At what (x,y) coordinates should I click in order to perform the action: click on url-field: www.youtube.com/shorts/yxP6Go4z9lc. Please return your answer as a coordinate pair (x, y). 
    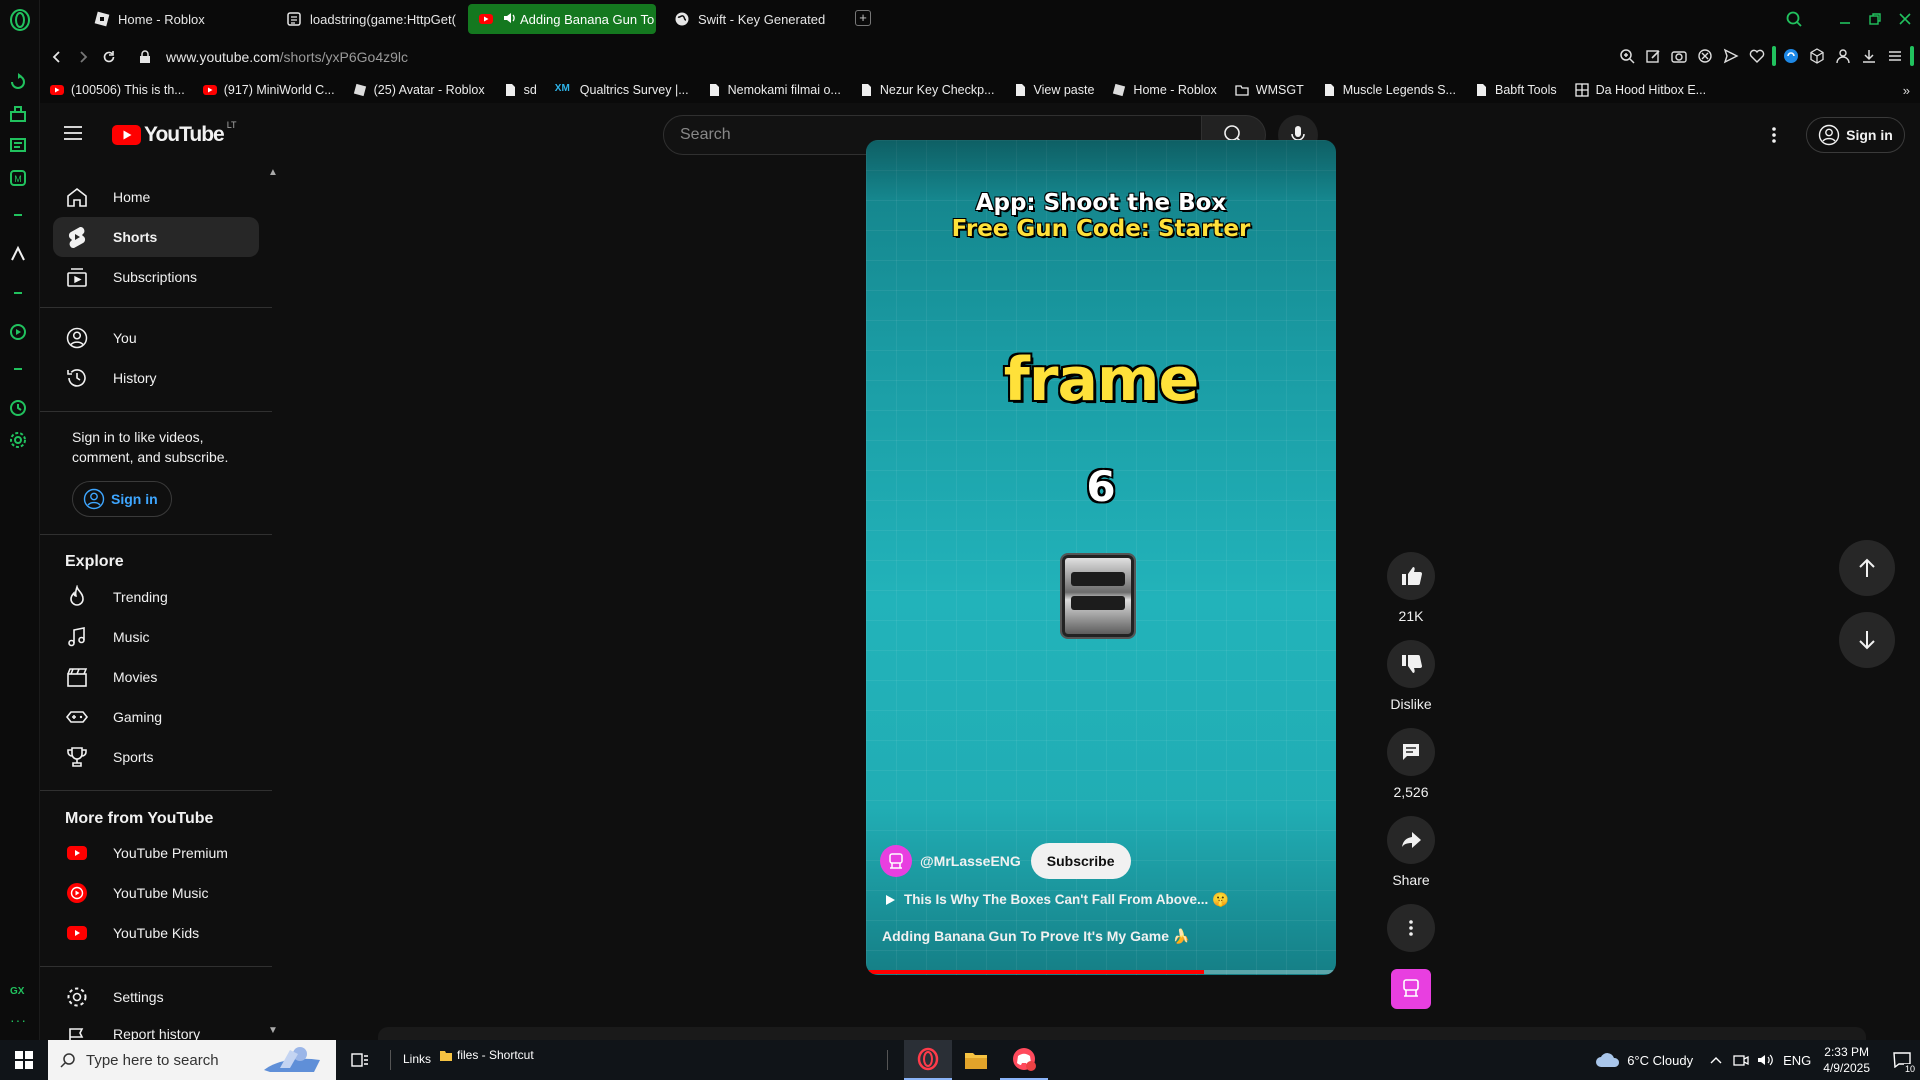
    Looking at the image, I should click on (287, 57).